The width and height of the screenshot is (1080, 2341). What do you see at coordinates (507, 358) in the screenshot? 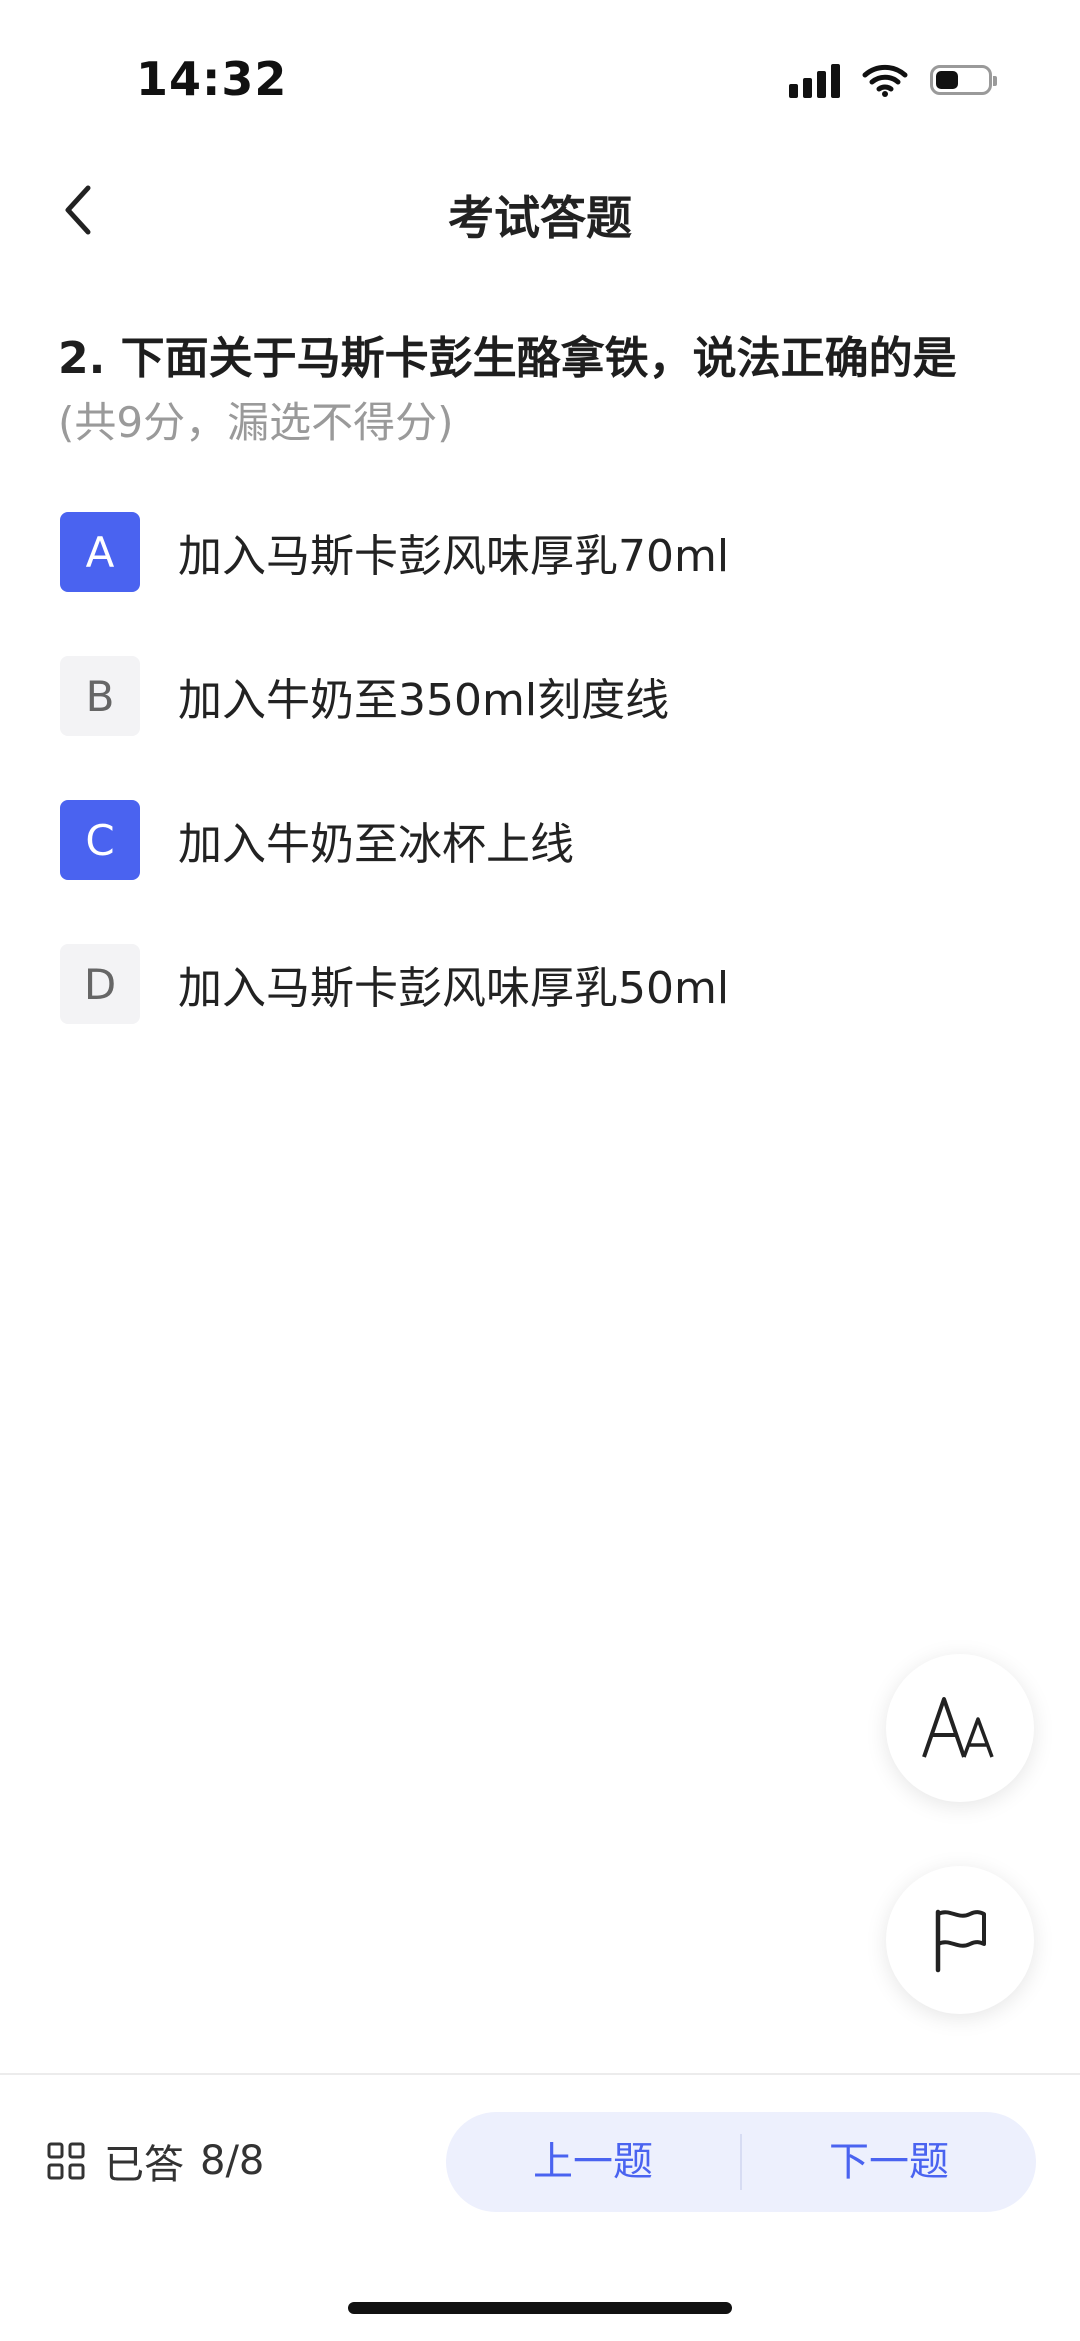
I see `question-title: 2. 下面关于马斯卡彭生酪拿铁，说法正确的是` at bounding box center [507, 358].